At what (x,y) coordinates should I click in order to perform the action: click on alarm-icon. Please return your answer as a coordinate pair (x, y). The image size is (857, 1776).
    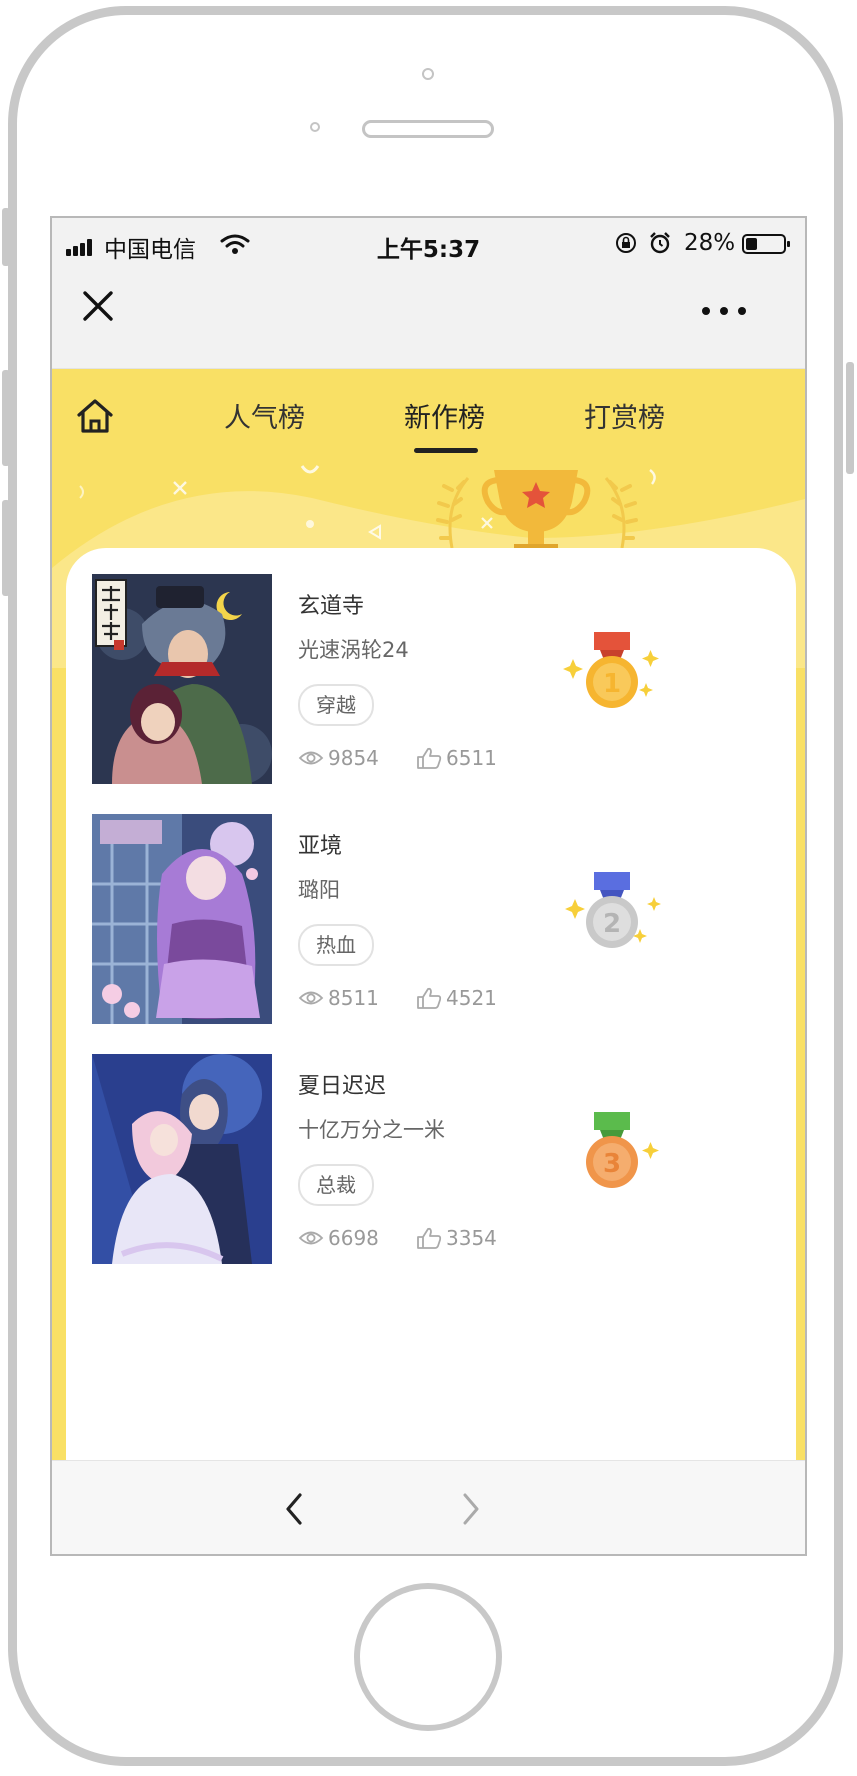
    Looking at the image, I should click on (660, 243).